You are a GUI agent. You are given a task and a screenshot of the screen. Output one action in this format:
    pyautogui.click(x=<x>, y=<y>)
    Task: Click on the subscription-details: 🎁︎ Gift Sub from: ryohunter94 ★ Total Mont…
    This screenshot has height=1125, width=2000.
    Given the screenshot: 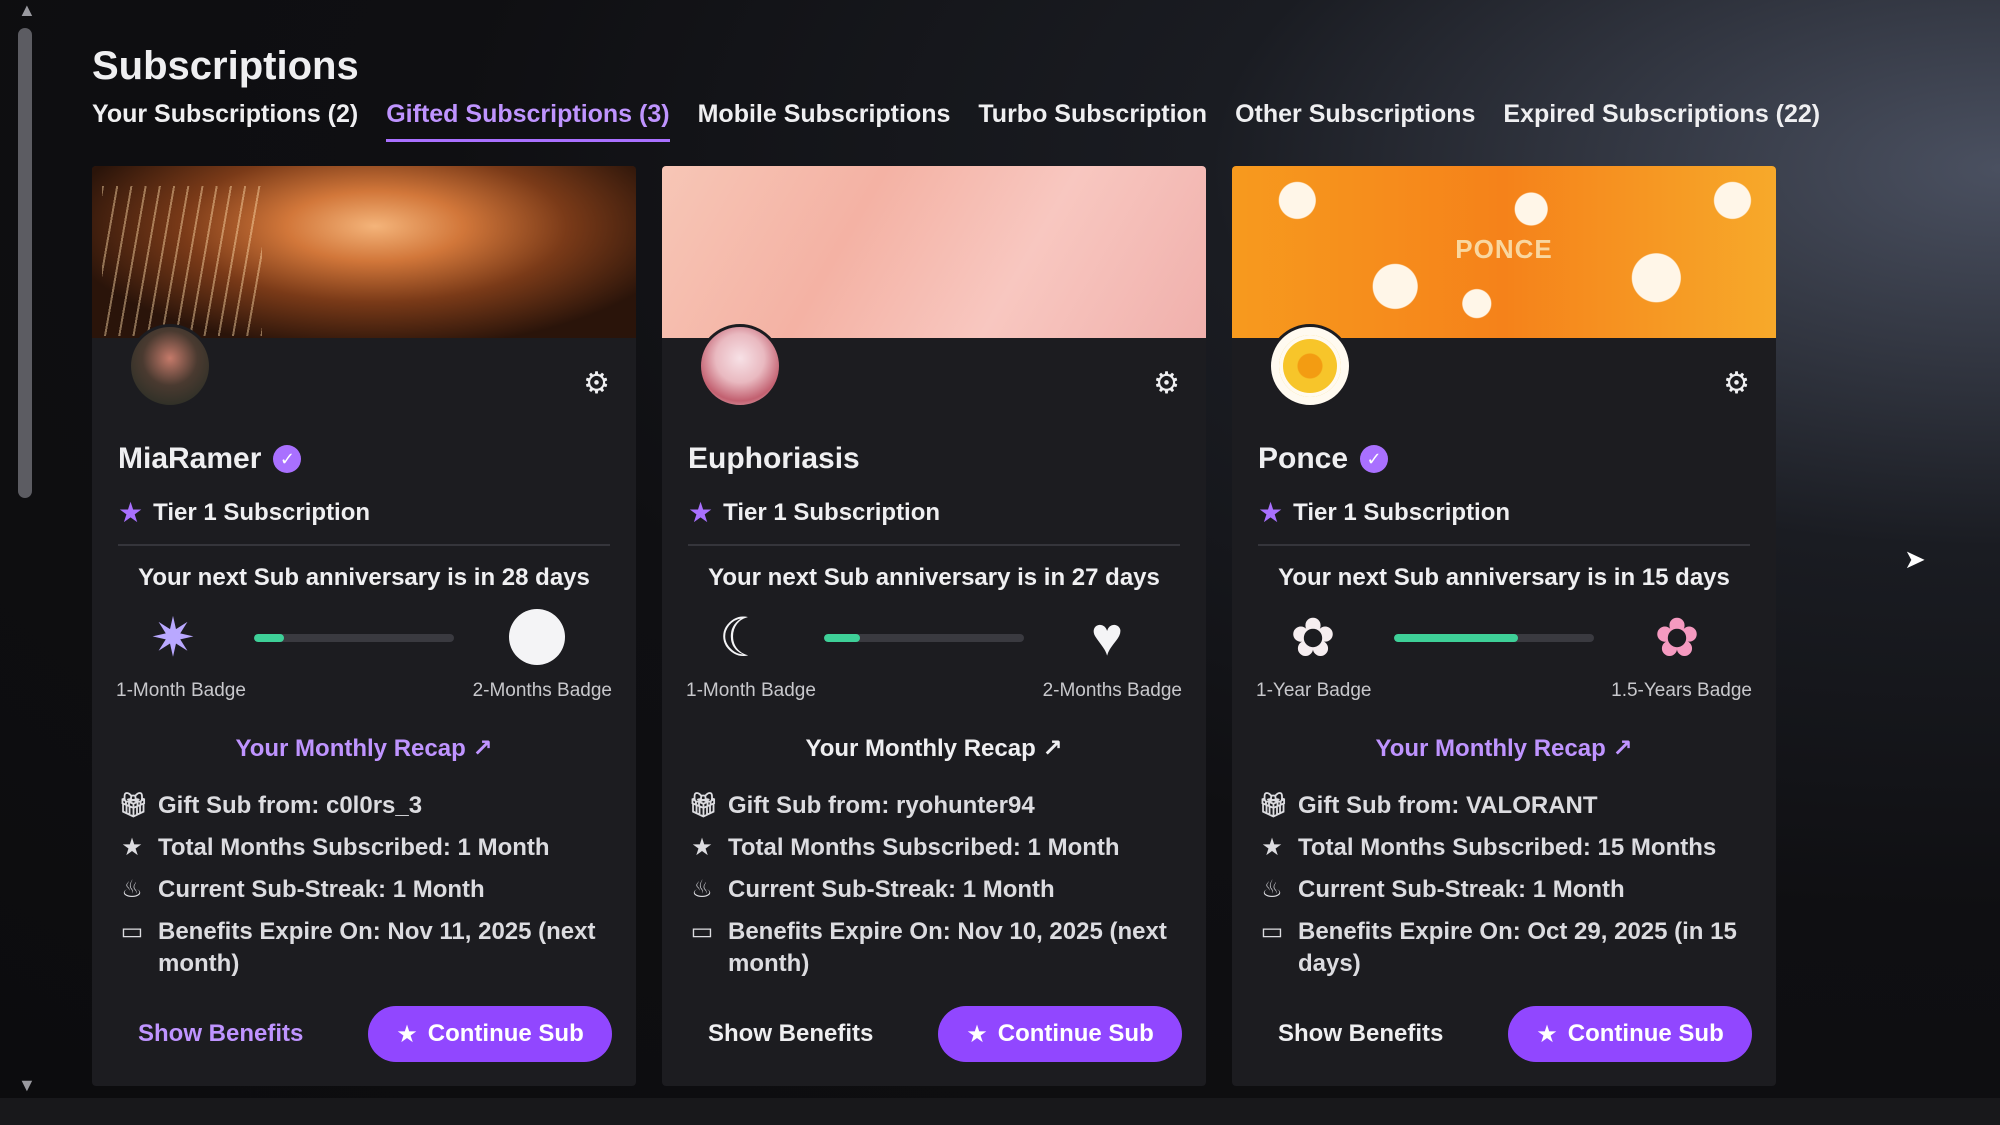 What is the action you would take?
    pyautogui.click(x=934, y=890)
    